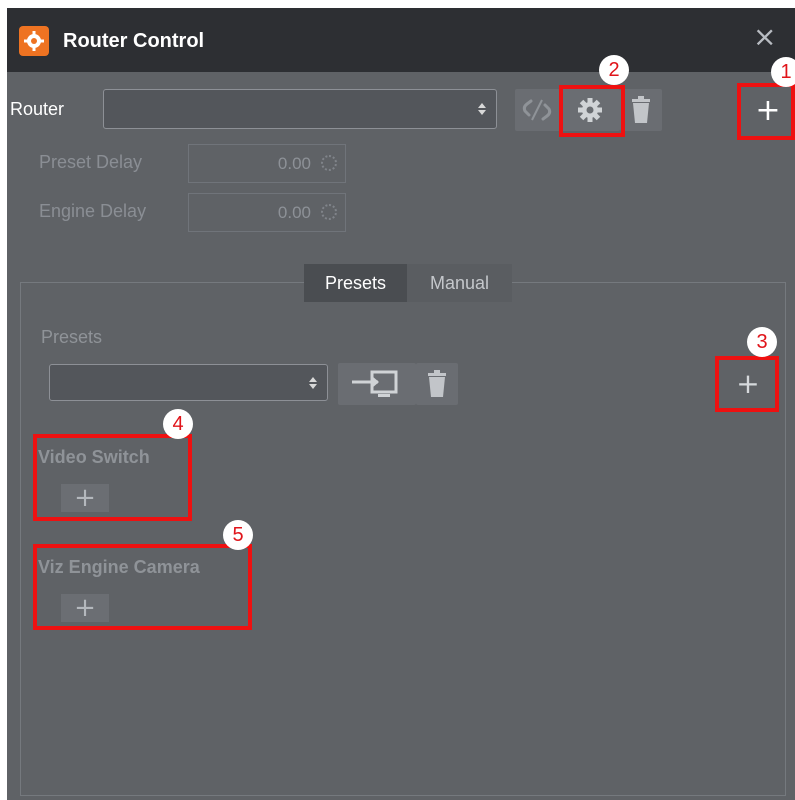 The image size is (795, 800). I want to click on callout-3: 3, so click(762, 342).